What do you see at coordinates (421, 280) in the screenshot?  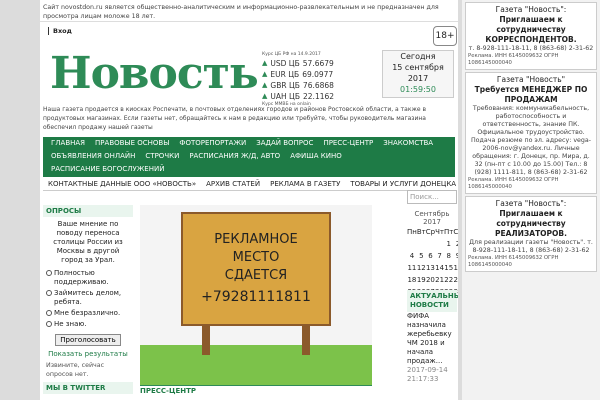 I see `calendar-day: 19` at bounding box center [421, 280].